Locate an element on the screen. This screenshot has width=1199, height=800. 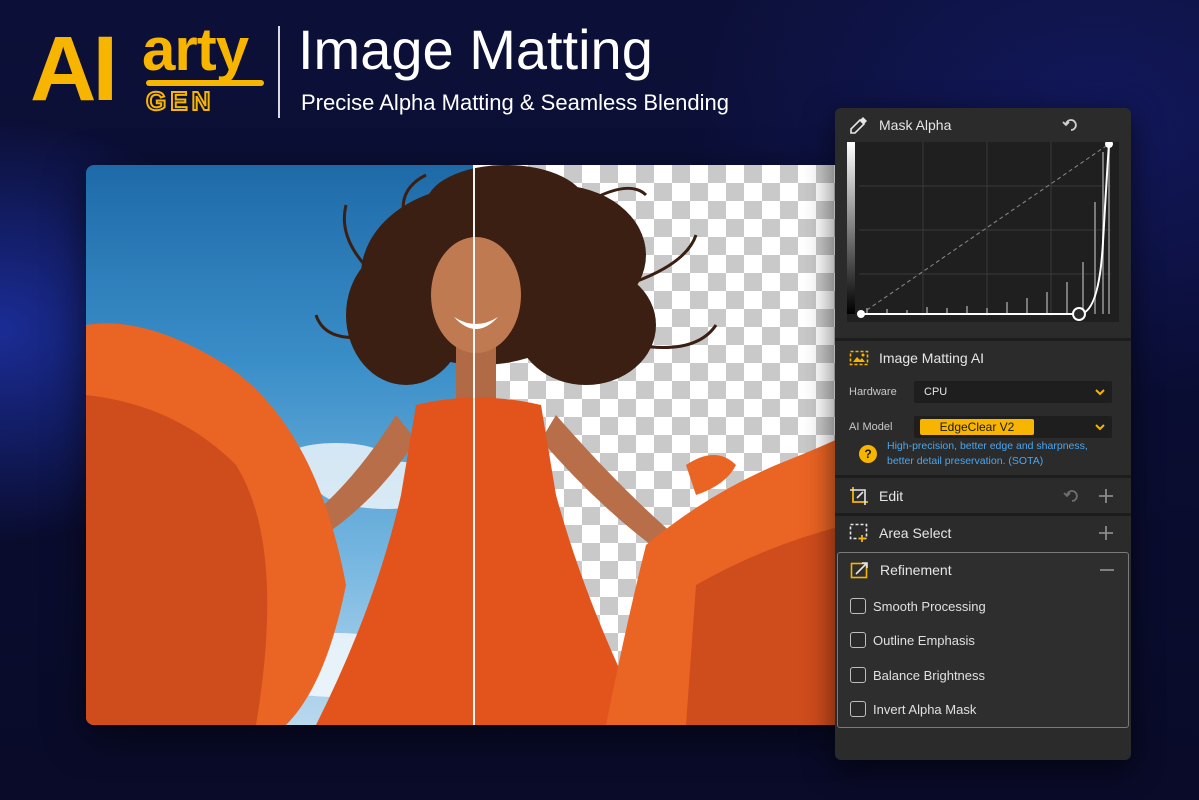
edit-header: Edit is located at coordinates (983, 496).